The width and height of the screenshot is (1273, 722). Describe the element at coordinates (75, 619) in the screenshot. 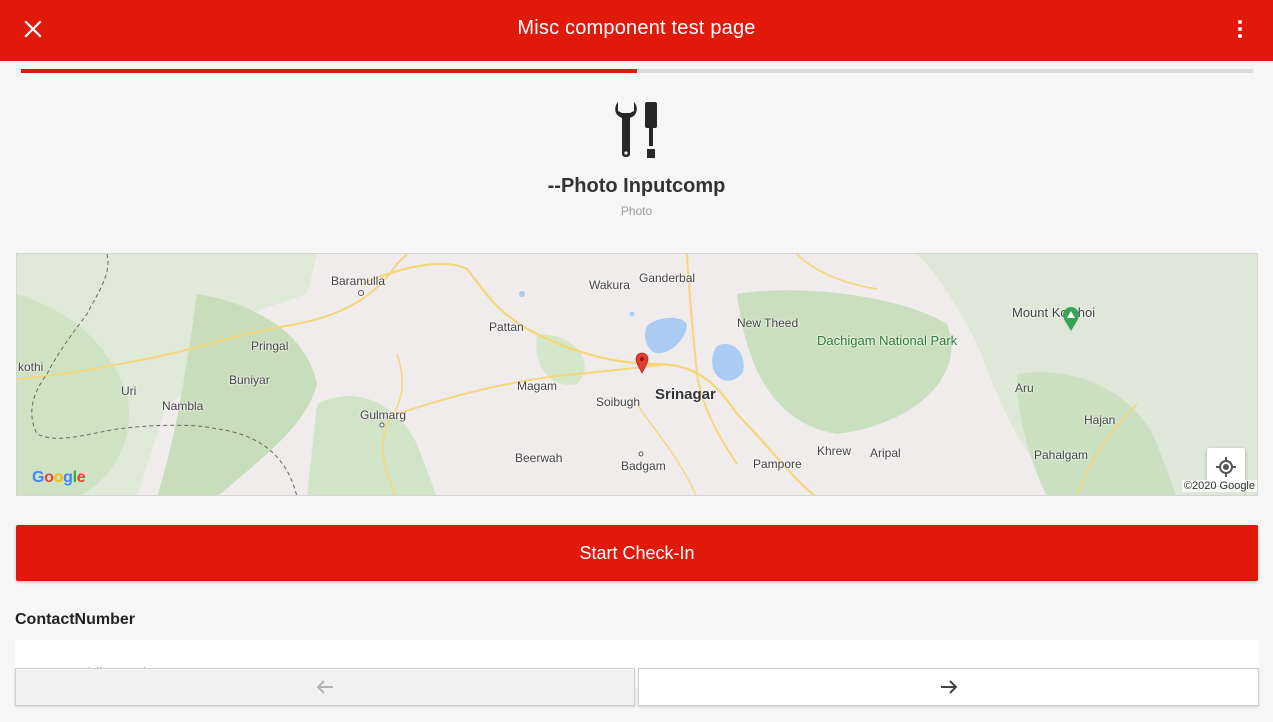

I see `contact-number-label: ContactNumber` at that location.